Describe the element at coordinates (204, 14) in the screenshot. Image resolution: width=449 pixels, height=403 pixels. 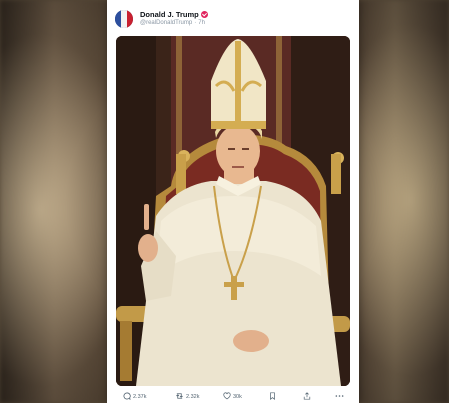
I see `verified-badge-icon` at that location.